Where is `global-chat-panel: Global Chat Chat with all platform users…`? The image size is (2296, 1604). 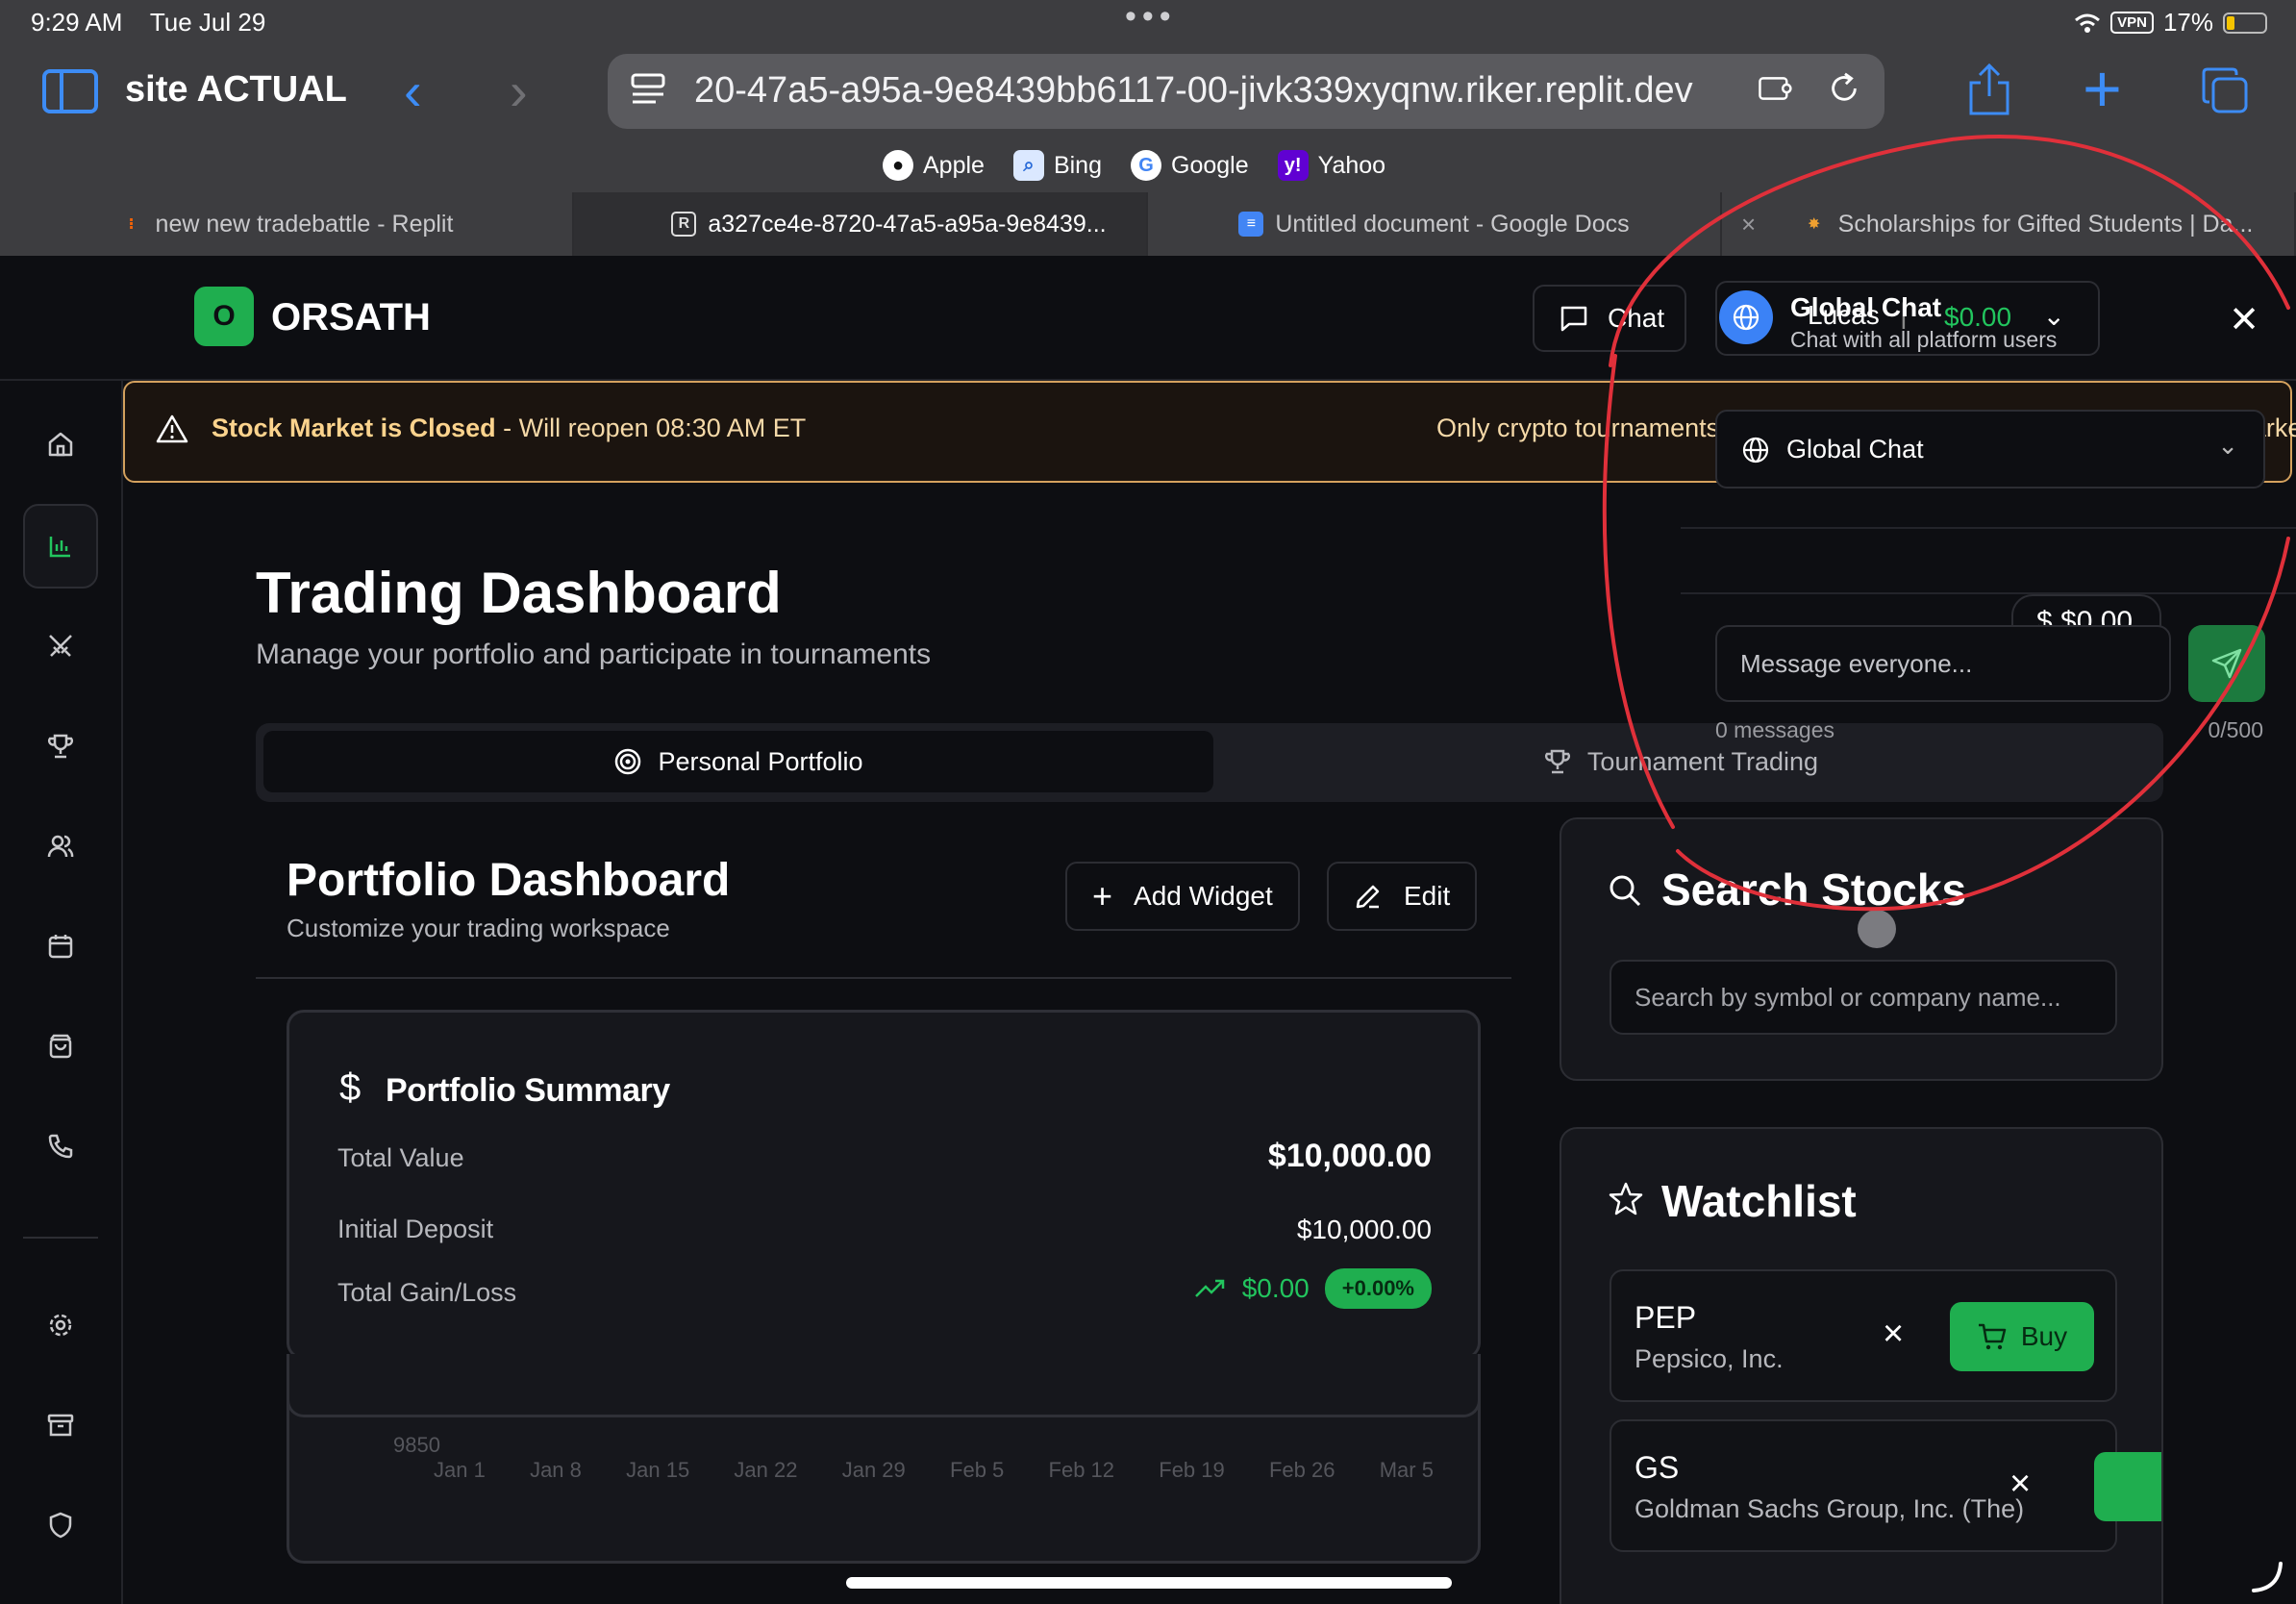 global-chat-panel: Global Chat Chat with all platform users… is located at coordinates (1988, 499).